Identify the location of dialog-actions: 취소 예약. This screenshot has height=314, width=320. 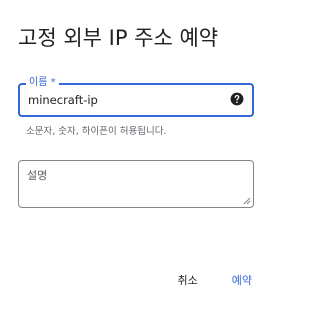
(215, 280).